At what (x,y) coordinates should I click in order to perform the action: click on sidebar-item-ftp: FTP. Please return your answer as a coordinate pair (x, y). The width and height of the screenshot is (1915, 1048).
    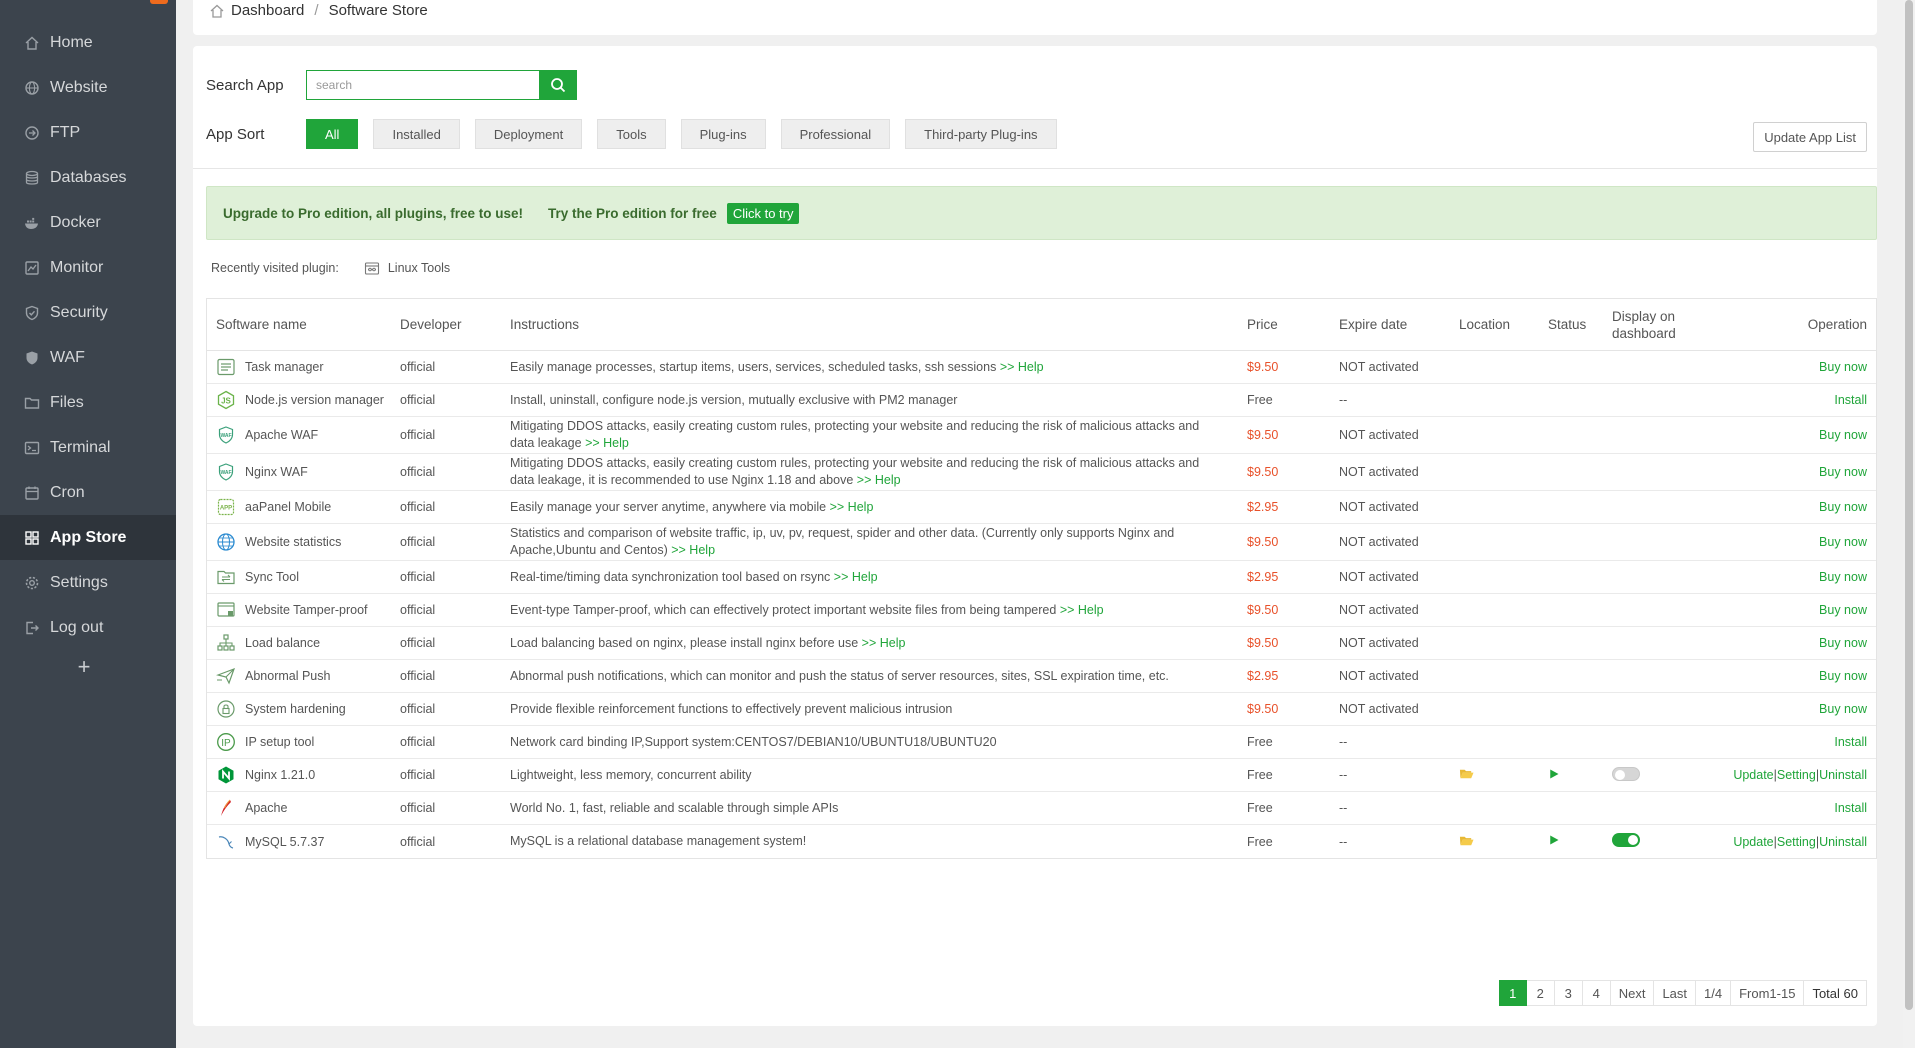
    Looking at the image, I should click on (88, 132).